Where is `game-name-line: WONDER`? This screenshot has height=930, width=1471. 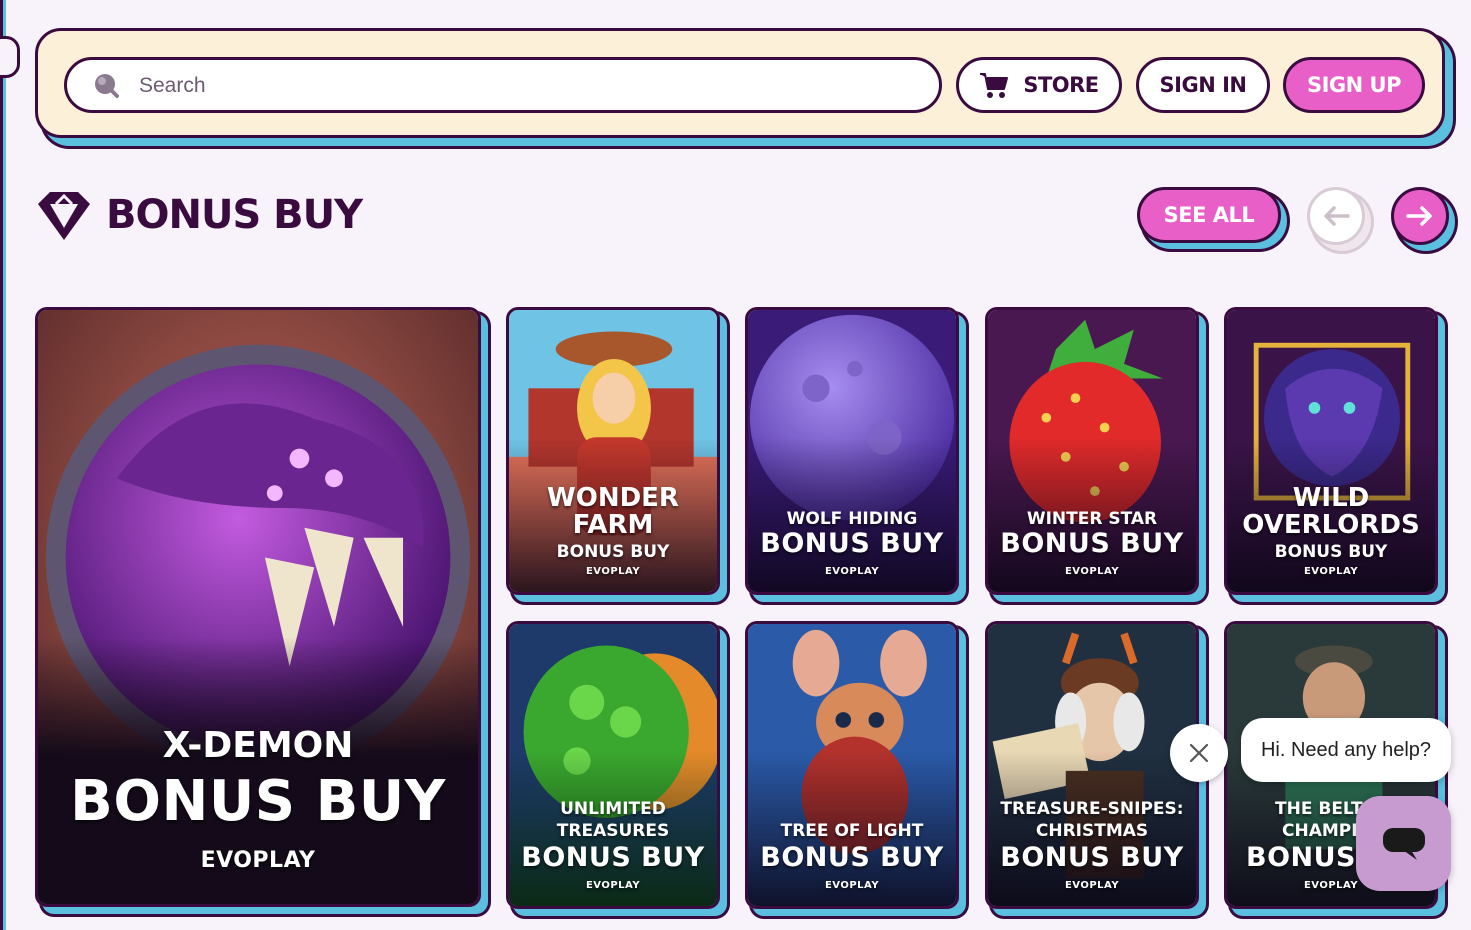
game-name-line: WONDER is located at coordinates (613, 498).